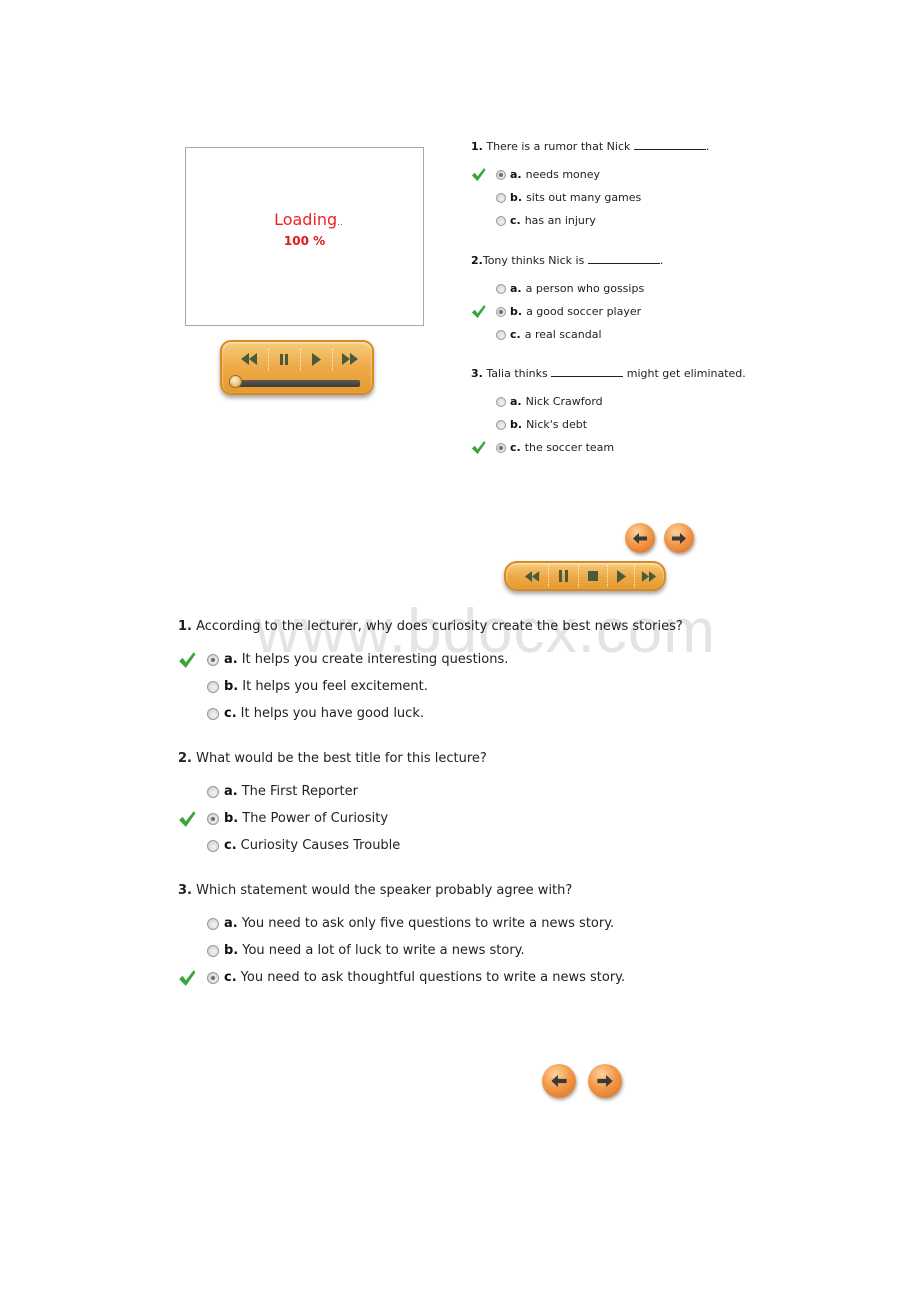  I want to click on answer-option: b. a good soccer player, so click(568, 311).